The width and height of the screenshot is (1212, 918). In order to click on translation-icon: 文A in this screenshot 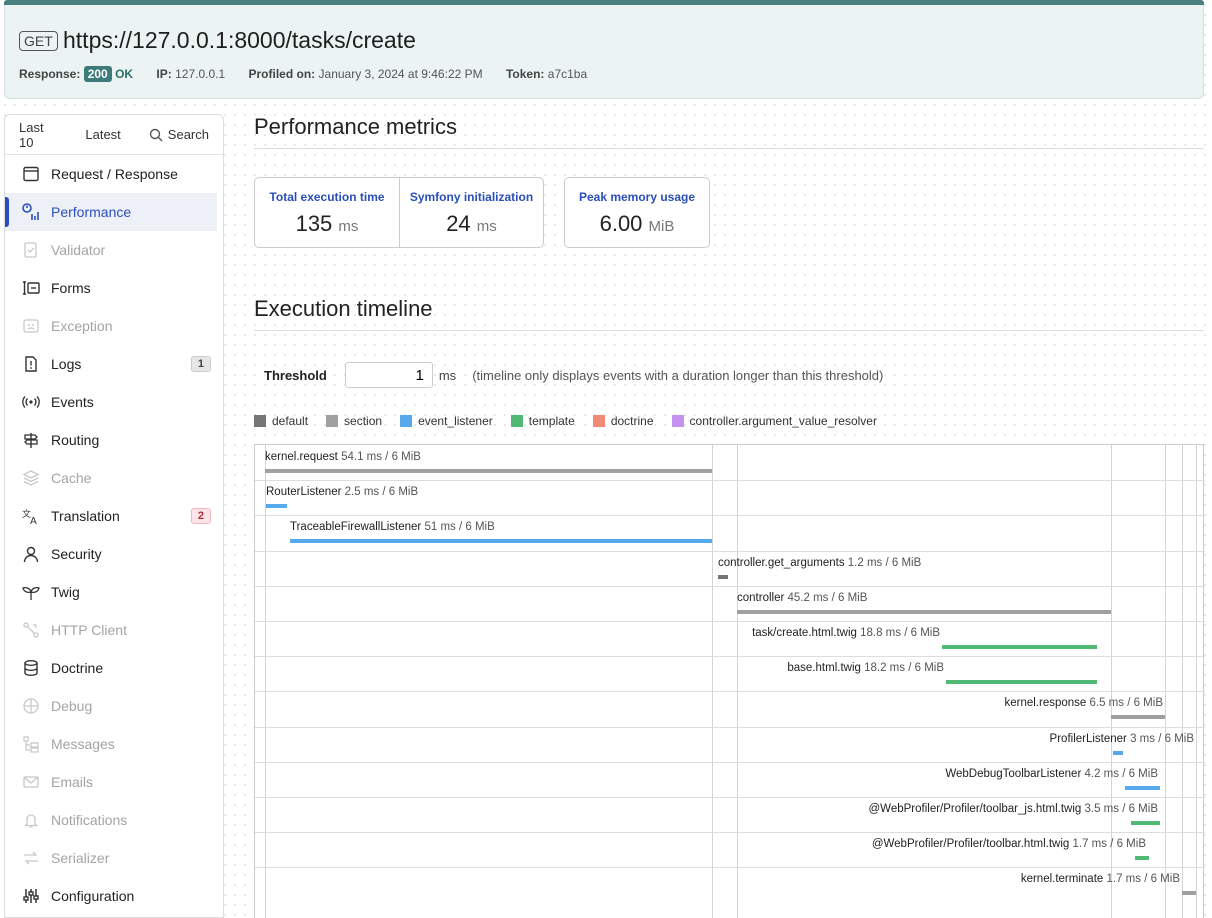, I will do `click(31, 516)`.